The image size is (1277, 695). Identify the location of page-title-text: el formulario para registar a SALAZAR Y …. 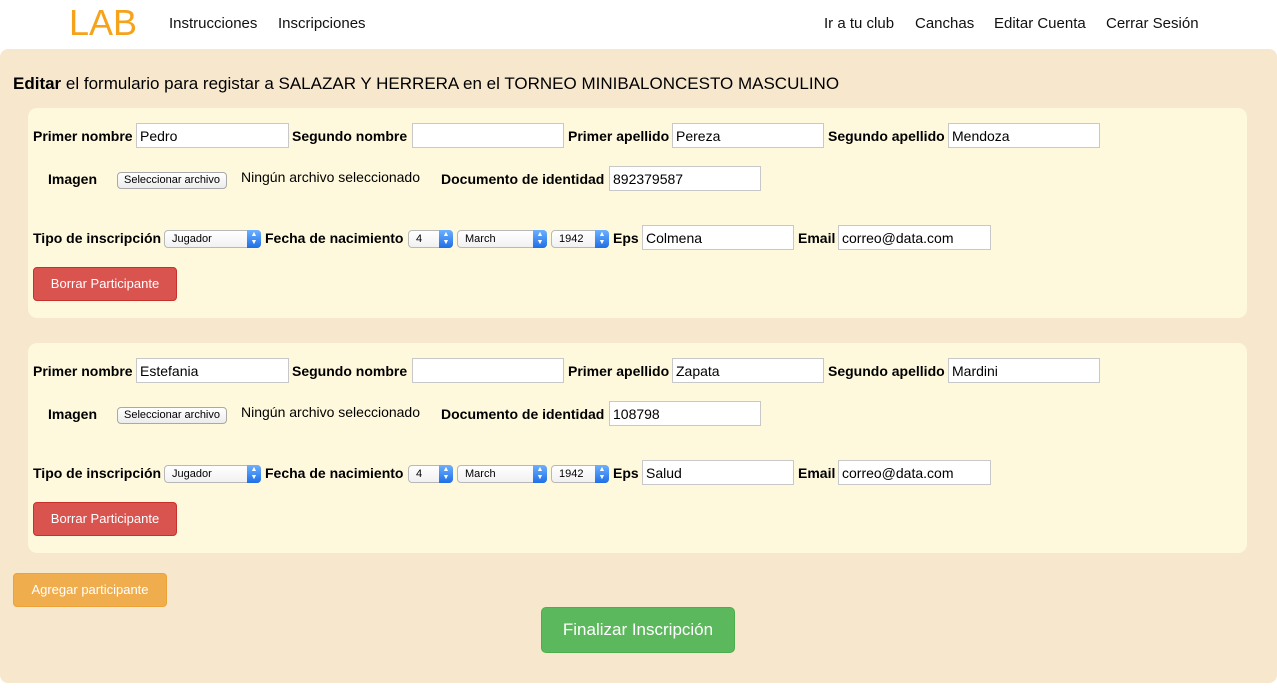
(450, 83).